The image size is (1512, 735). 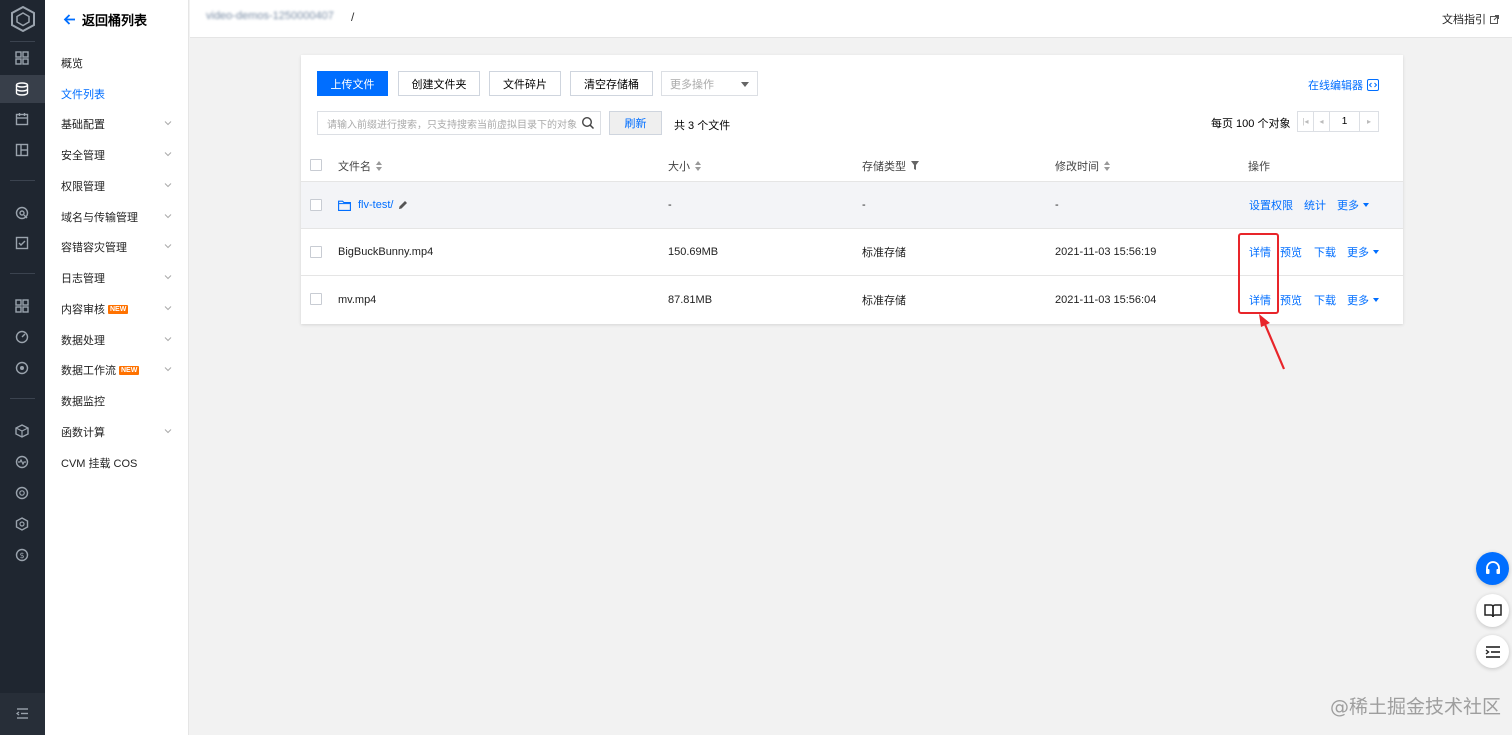 I want to click on new-badge: NEW, so click(x=129, y=370).